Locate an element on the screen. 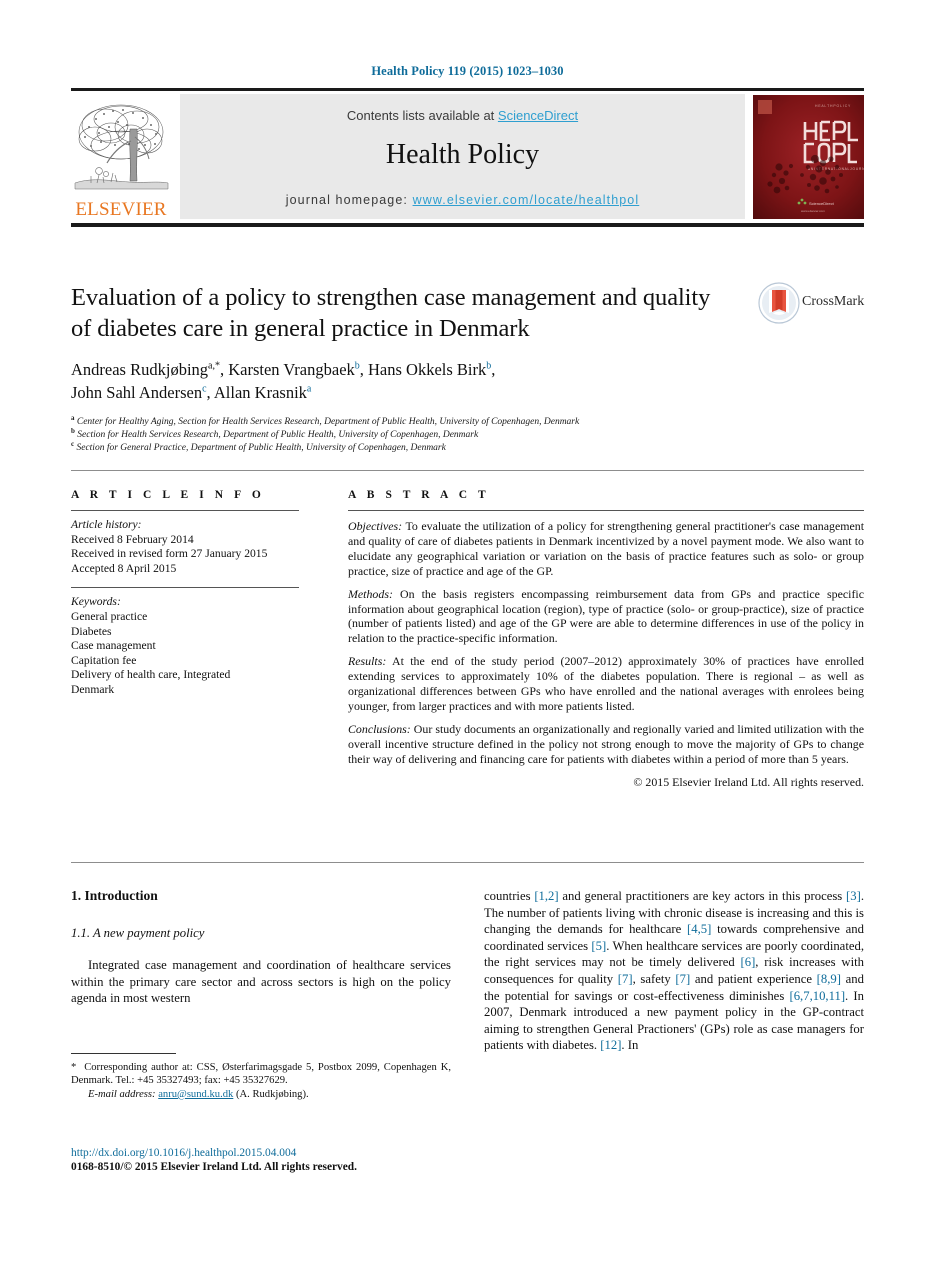 This screenshot has width=935, height=1266. running-head: Health Policy 119 (2015) 1023–1030 is located at coordinates (467, 71).